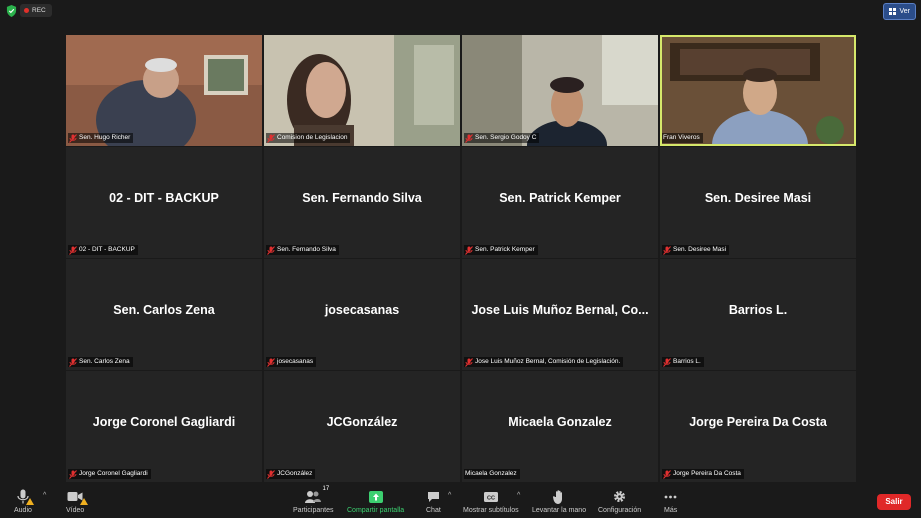  What do you see at coordinates (558, 496) in the screenshot?
I see `raise-hand-icon` at bounding box center [558, 496].